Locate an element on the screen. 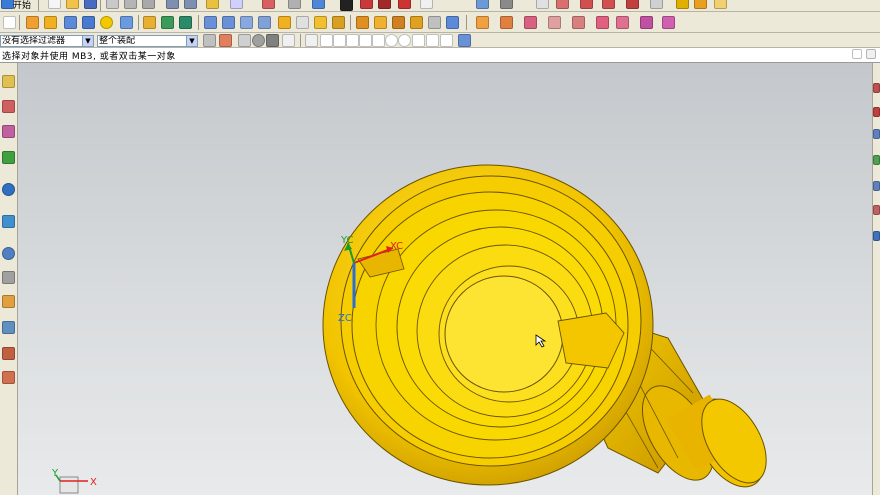 The image size is (880, 495). snap-circle-icon is located at coordinates (391, 40).